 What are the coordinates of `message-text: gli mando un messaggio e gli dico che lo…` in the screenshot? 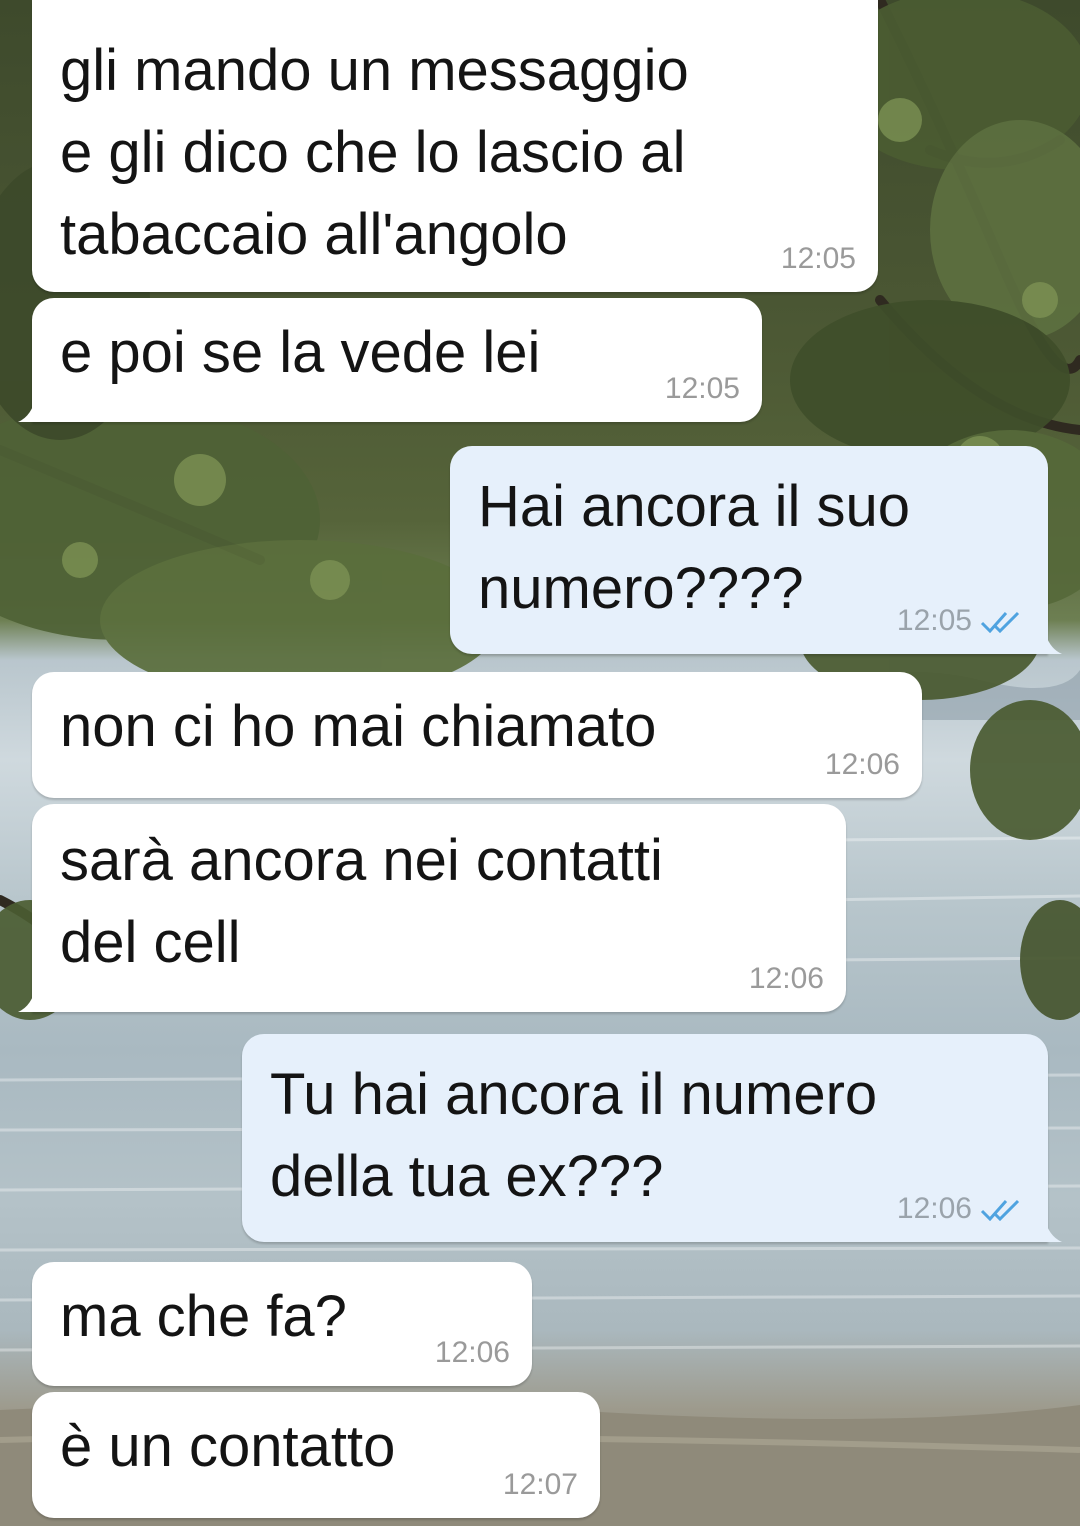 It's located at (374, 152).